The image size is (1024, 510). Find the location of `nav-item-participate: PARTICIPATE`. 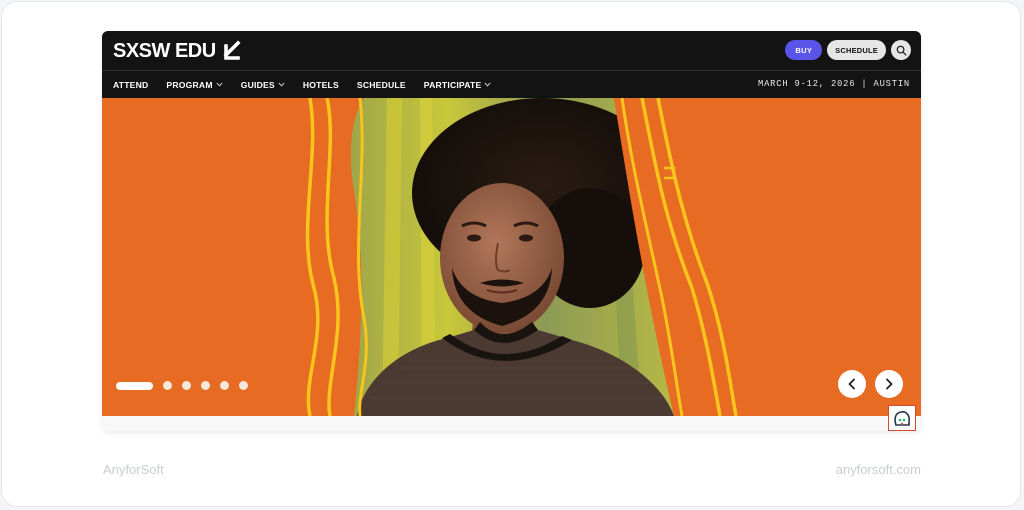

nav-item-participate: PARTICIPATE is located at coordinates (458, 85).